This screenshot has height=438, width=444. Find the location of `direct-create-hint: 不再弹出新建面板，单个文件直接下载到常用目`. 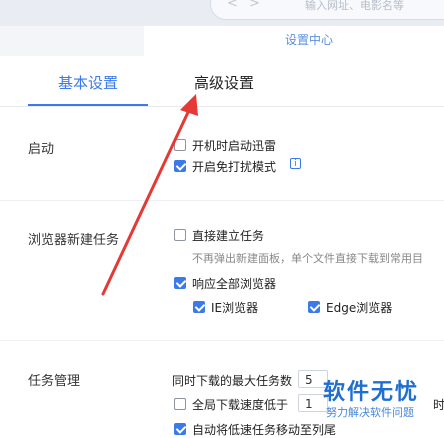

direct-create-hint: 不再弹出新建面板，单个文件直接下载到常用目 is located at coordinates (307, 258).